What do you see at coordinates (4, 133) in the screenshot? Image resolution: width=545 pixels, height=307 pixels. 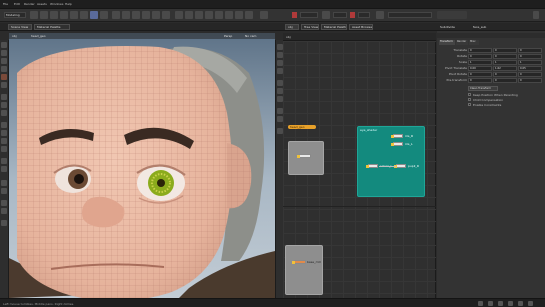 I see `points-icon` at bounding box center [4, 133].